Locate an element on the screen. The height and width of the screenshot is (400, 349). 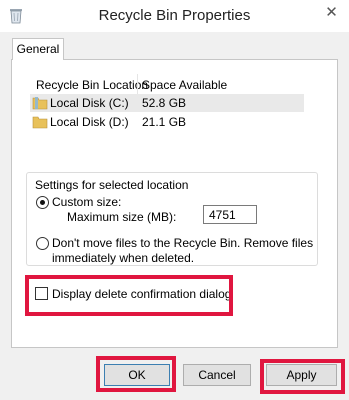
space-available: 52.8 GB is located at coordinates (164, 103).